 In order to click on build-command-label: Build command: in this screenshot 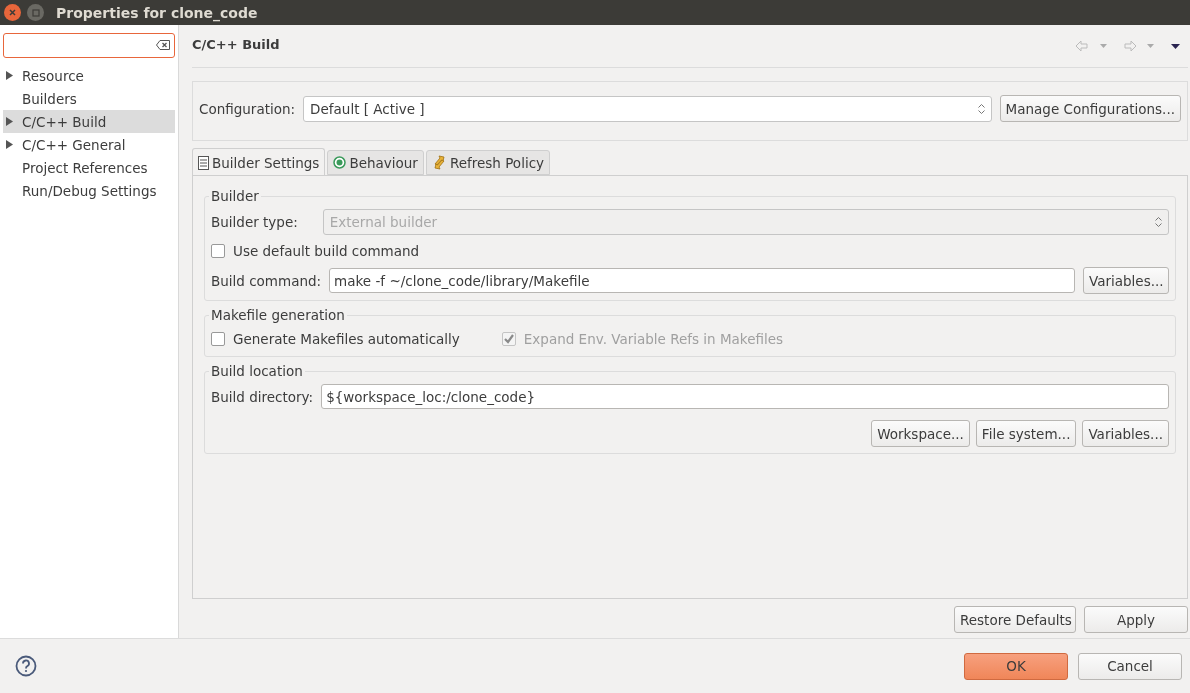, I will do `click(266, 280)`.